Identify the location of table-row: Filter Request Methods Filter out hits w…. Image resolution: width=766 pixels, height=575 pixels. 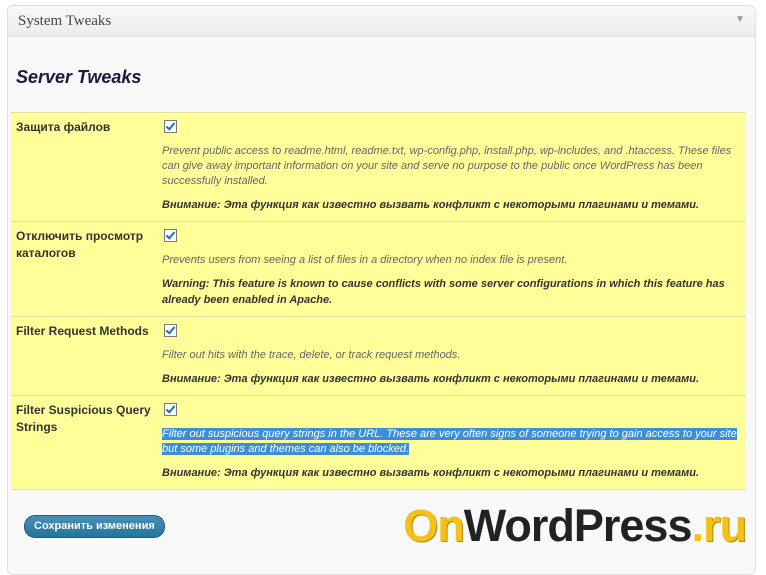
(378, 356).